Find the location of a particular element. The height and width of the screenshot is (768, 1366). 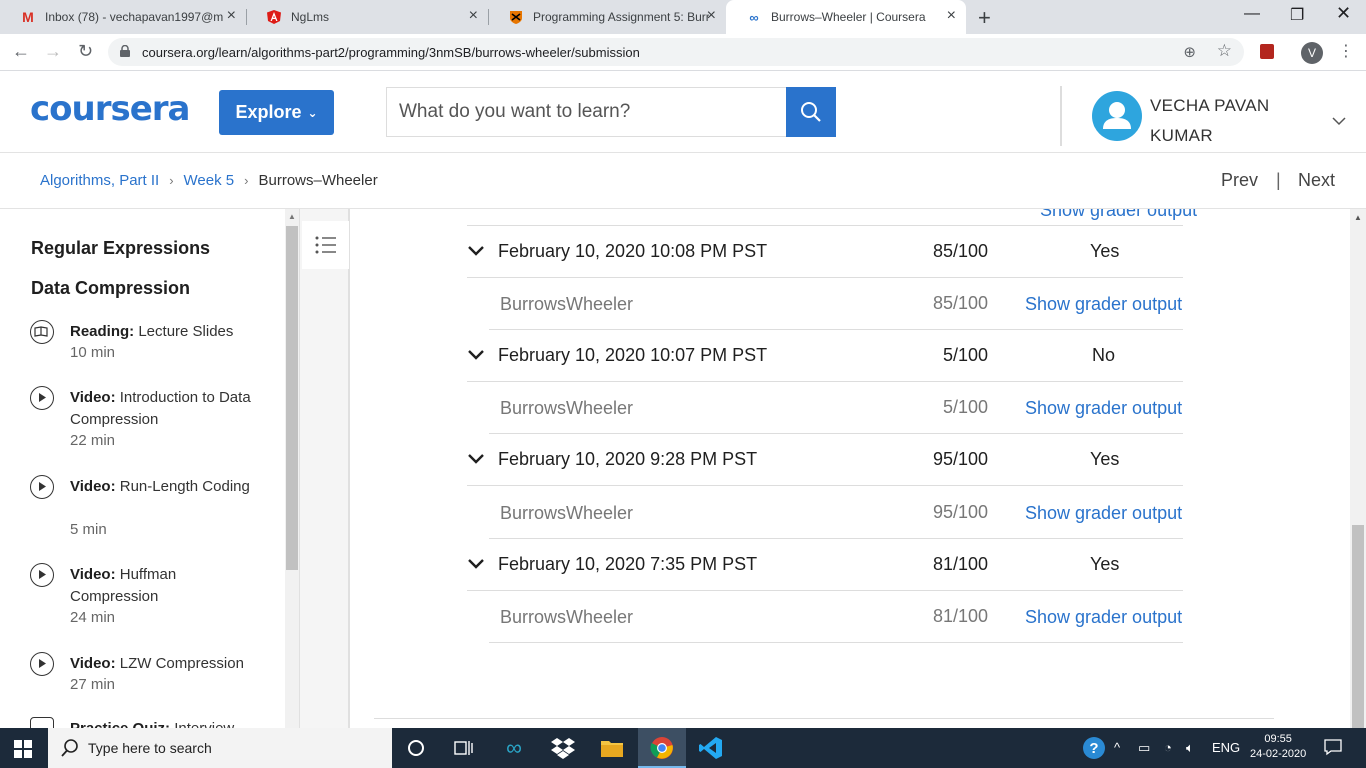

sidebar-item-practice-quiz: Practice Quiz: Interview is located at coordinates (150, 722).